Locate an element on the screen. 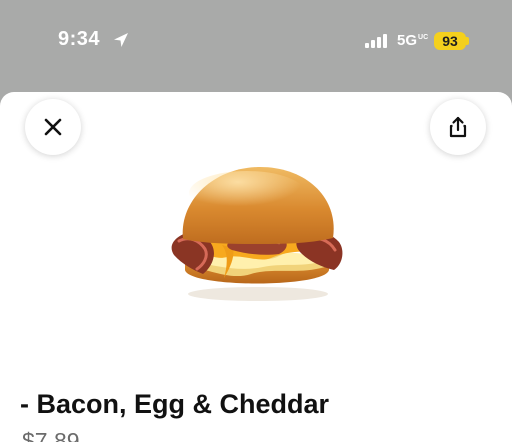 This screenshot has width=512, height=442. network-type: 5GUC is located at coordinates (412, 40).